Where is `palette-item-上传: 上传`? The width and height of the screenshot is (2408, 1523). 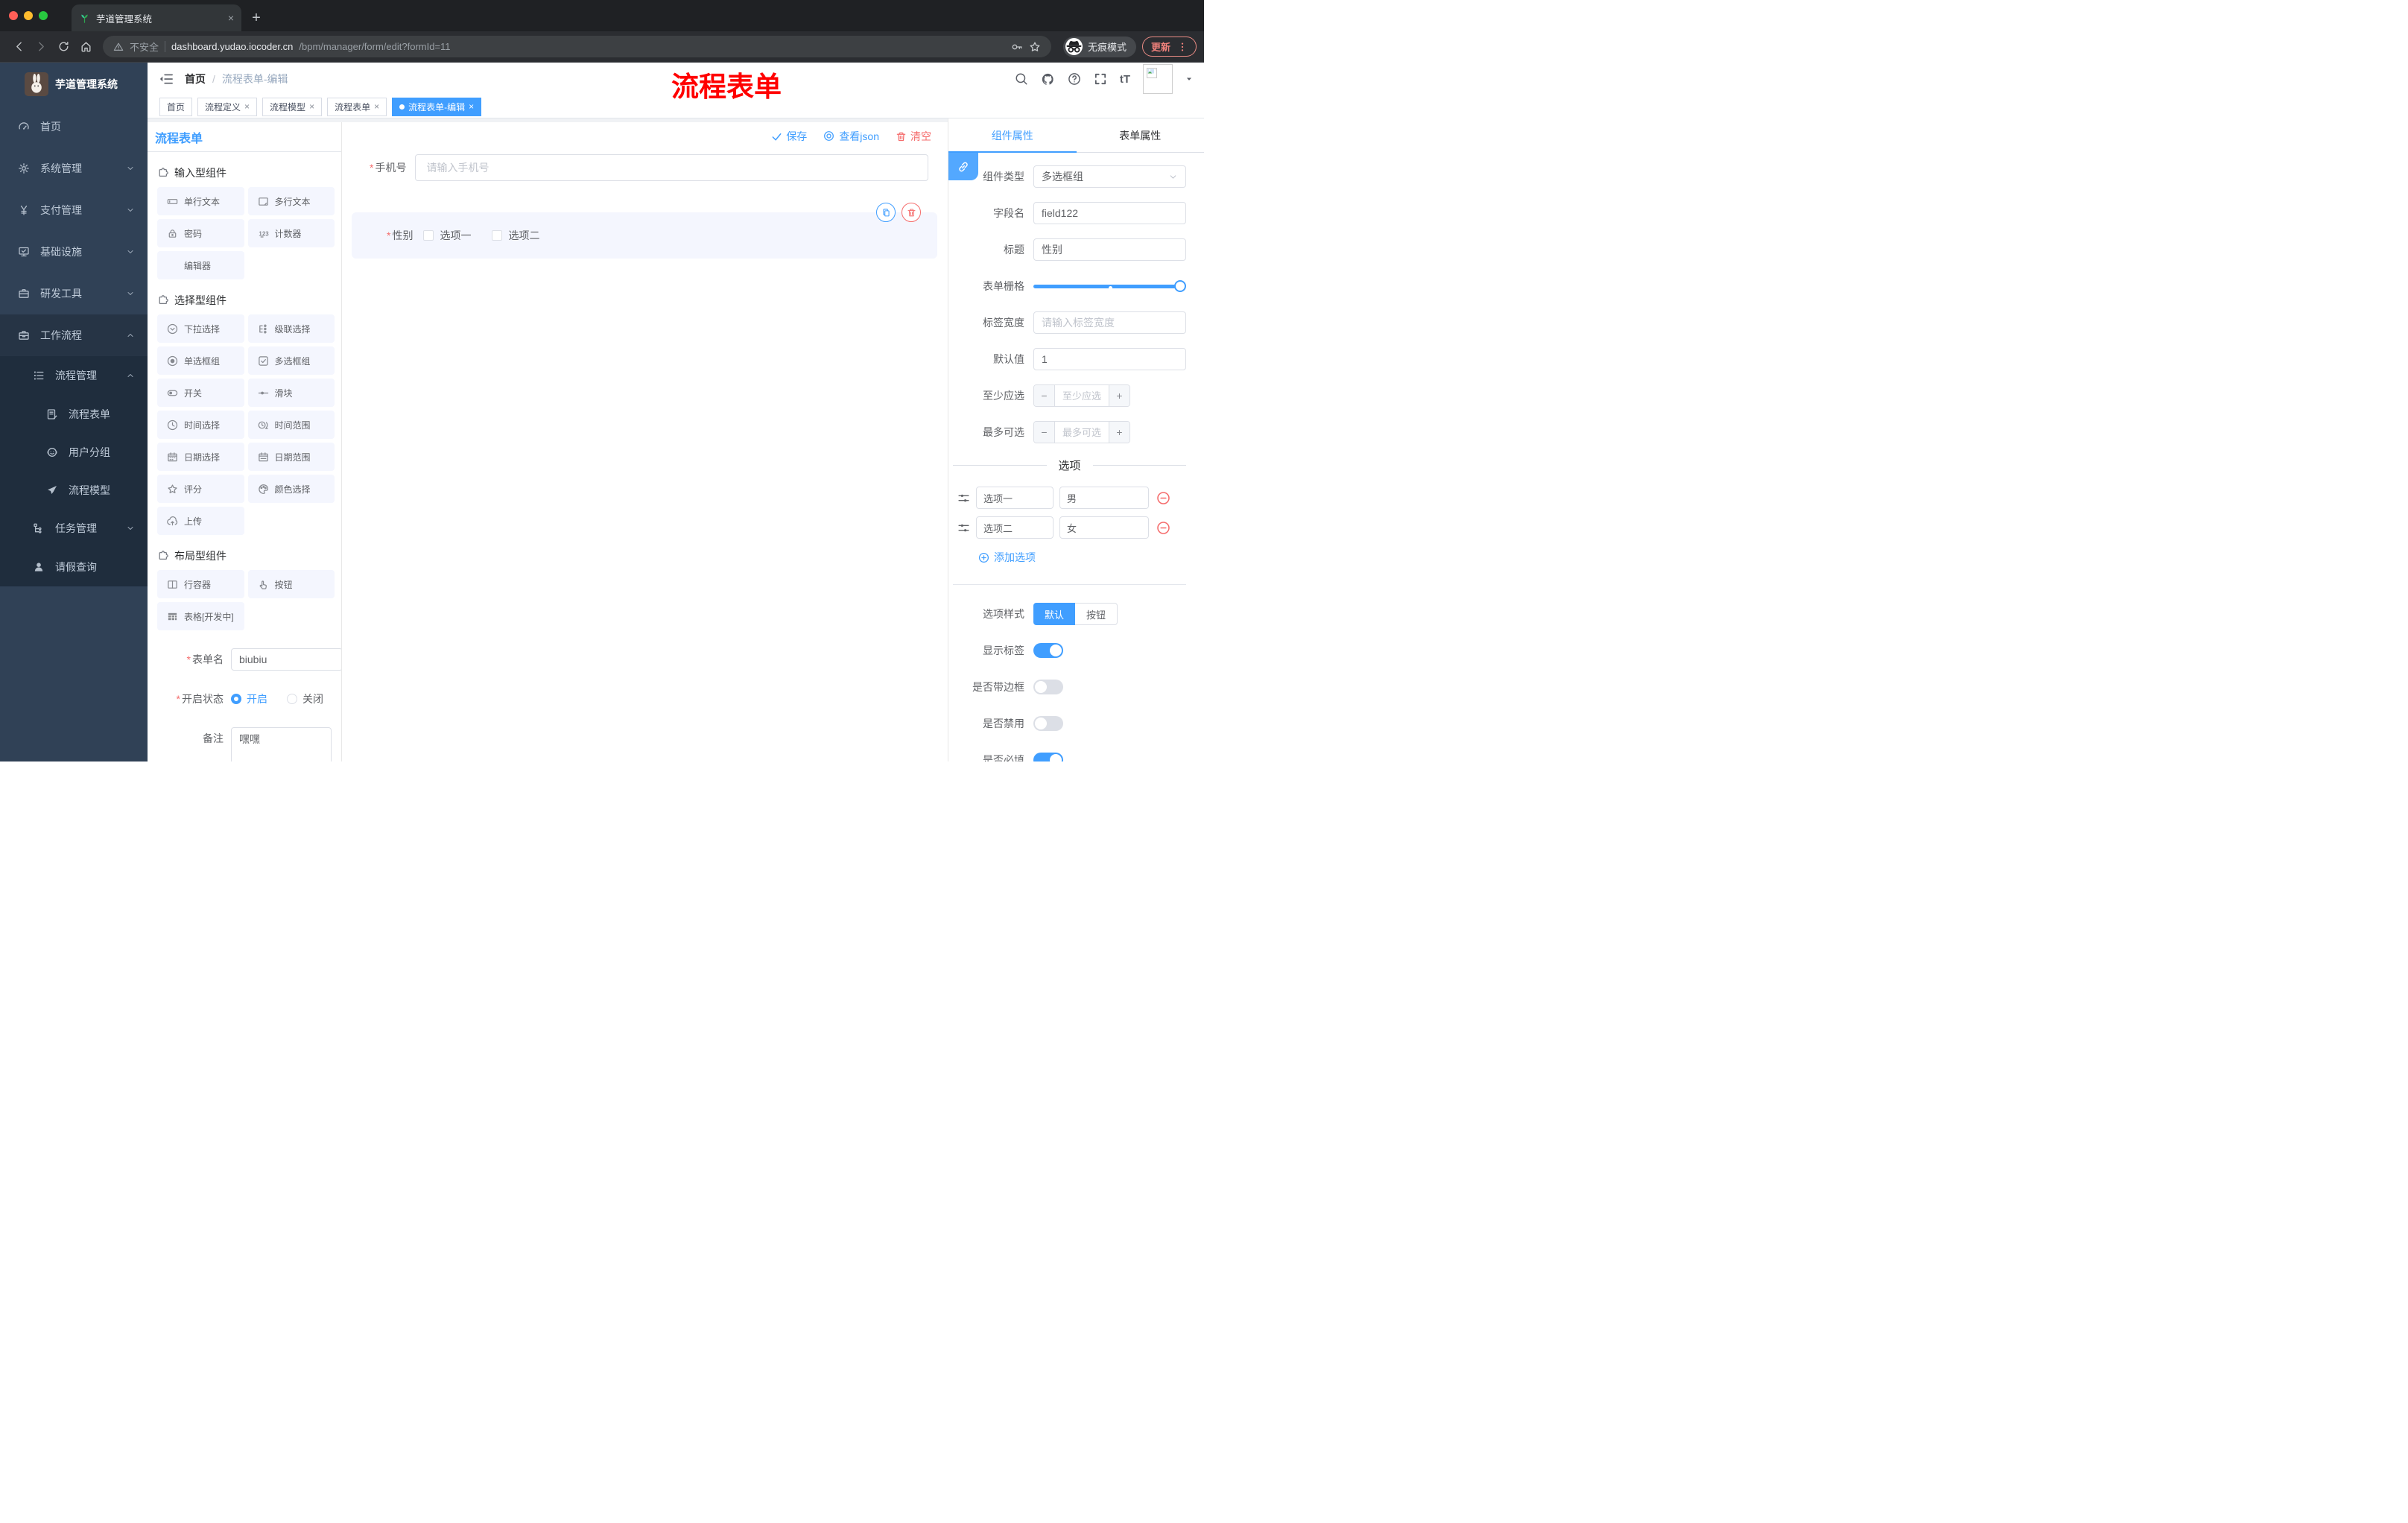
palette-item-上传: 上传 is located at coordinates (200, 521).